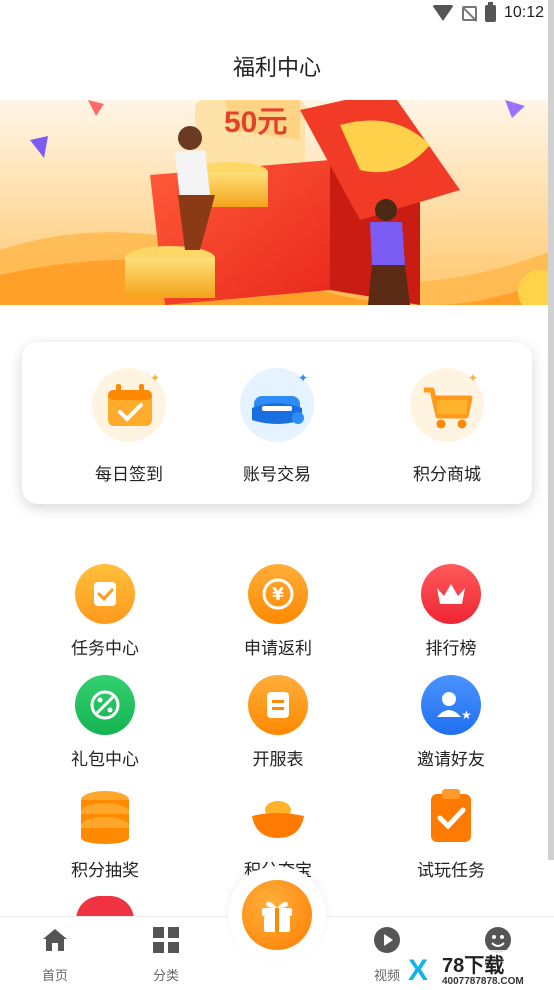 The image size is (554, 990). What do you see at coordinates (54, 976) in the screenshot?
I see `nav-label: 首页` at bounding box center [54, 976].